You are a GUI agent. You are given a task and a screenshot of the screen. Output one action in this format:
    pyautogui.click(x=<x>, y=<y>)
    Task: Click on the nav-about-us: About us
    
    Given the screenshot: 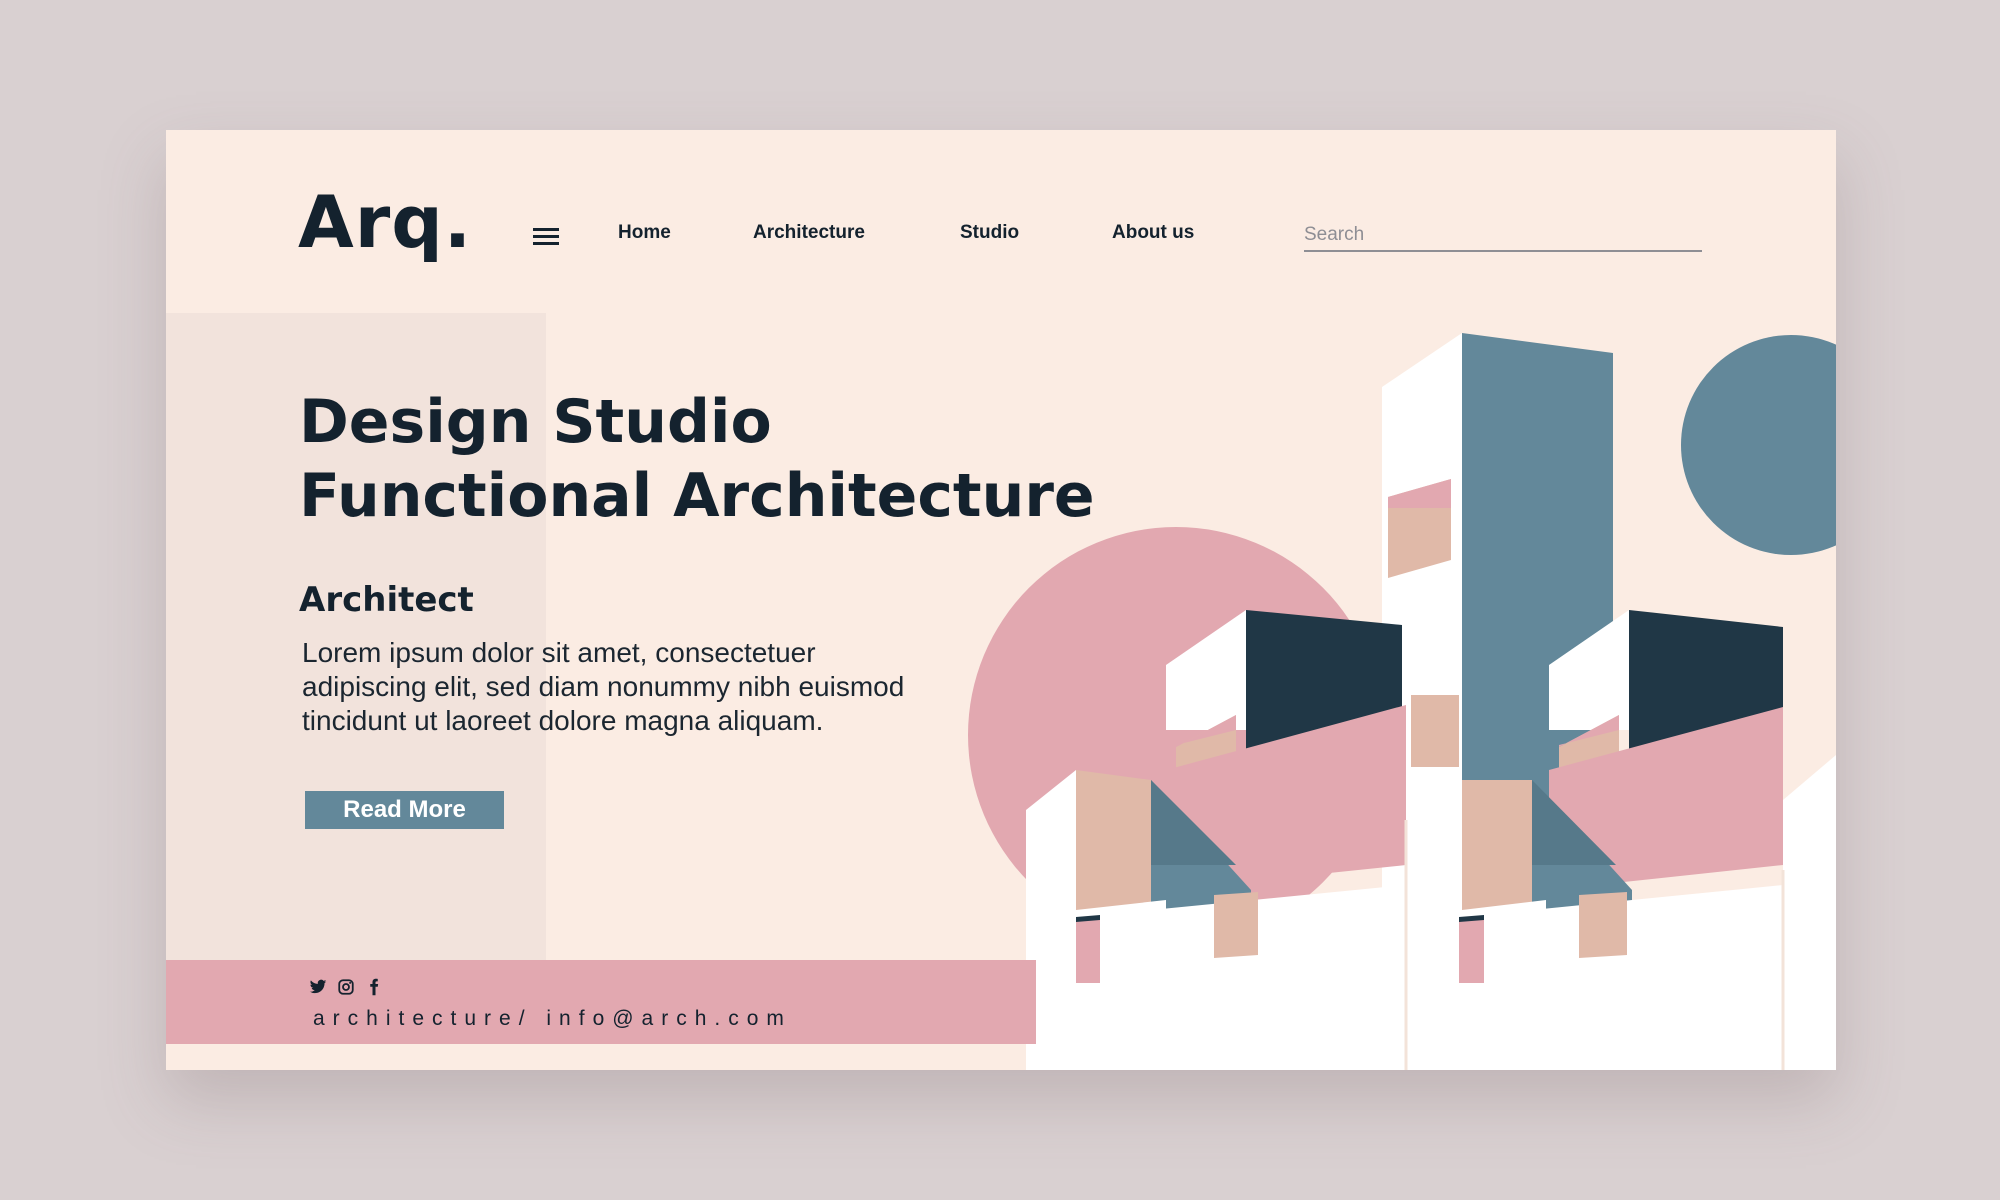 What is the action you would take?
    pyautogui.click(x=1153, y=233)
    